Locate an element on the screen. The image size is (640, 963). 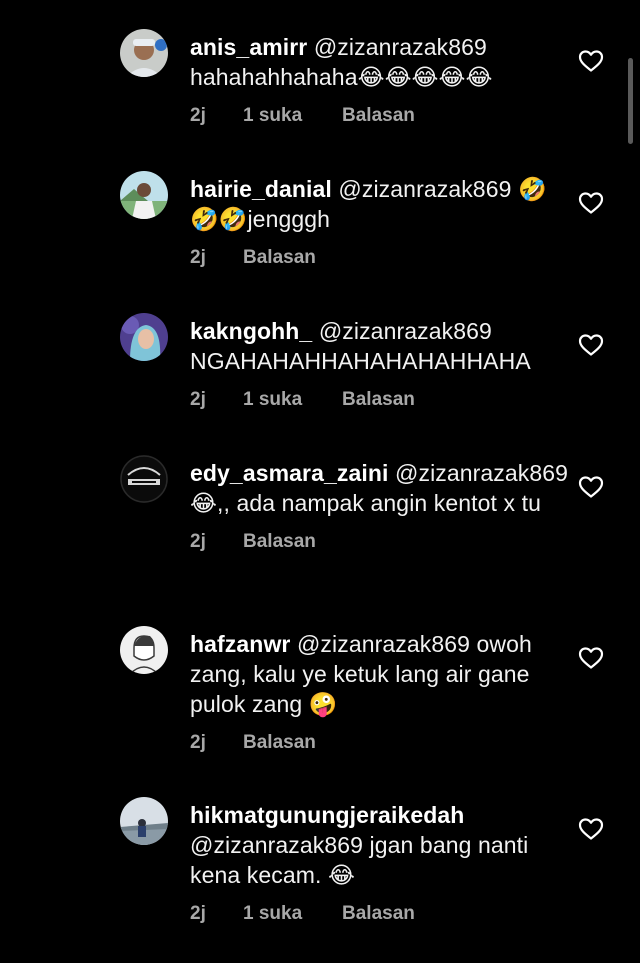
avatar-logo-icon is located at coordinates (144, 479).